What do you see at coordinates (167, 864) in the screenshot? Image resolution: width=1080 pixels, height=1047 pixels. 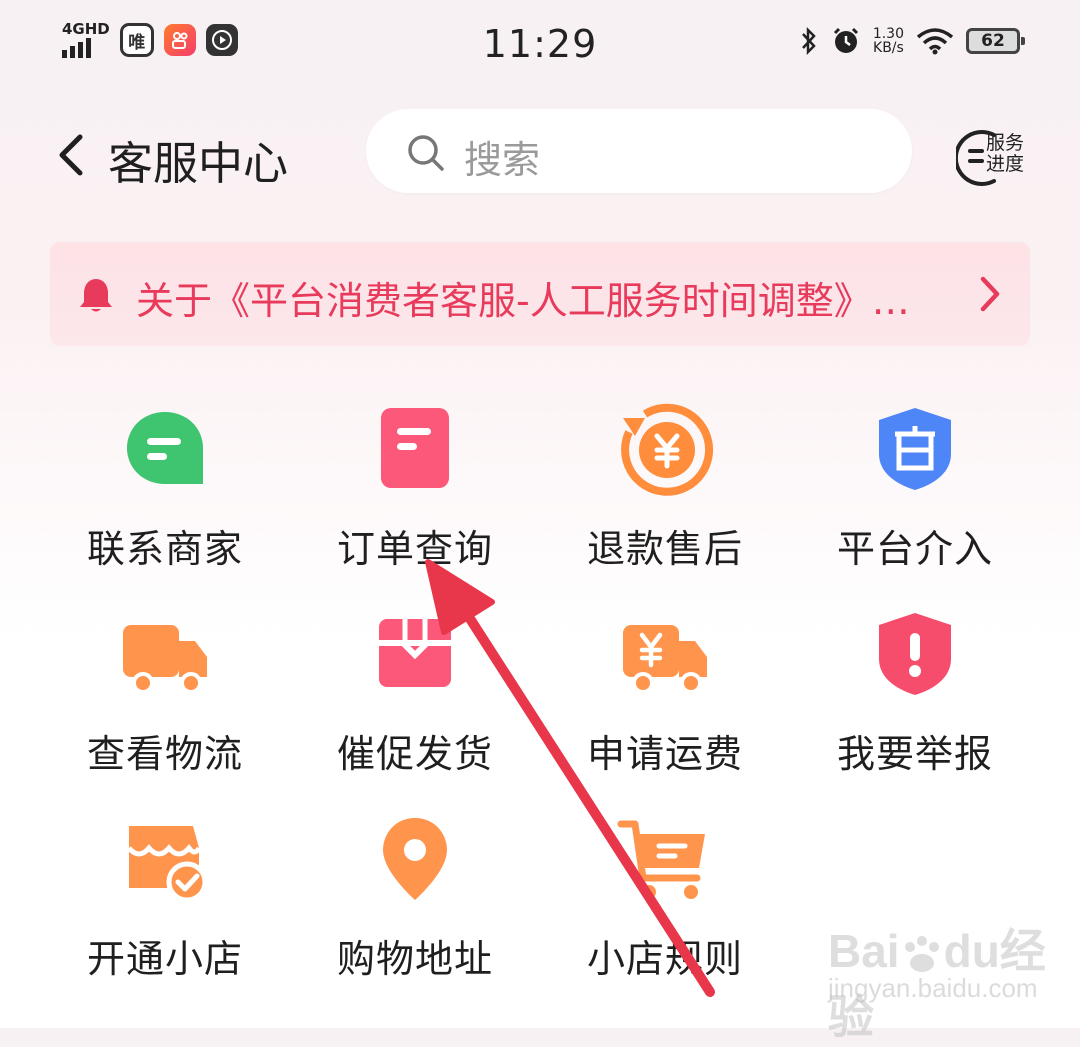 I see `open-shop-icon` at bounding box center [167, 864].